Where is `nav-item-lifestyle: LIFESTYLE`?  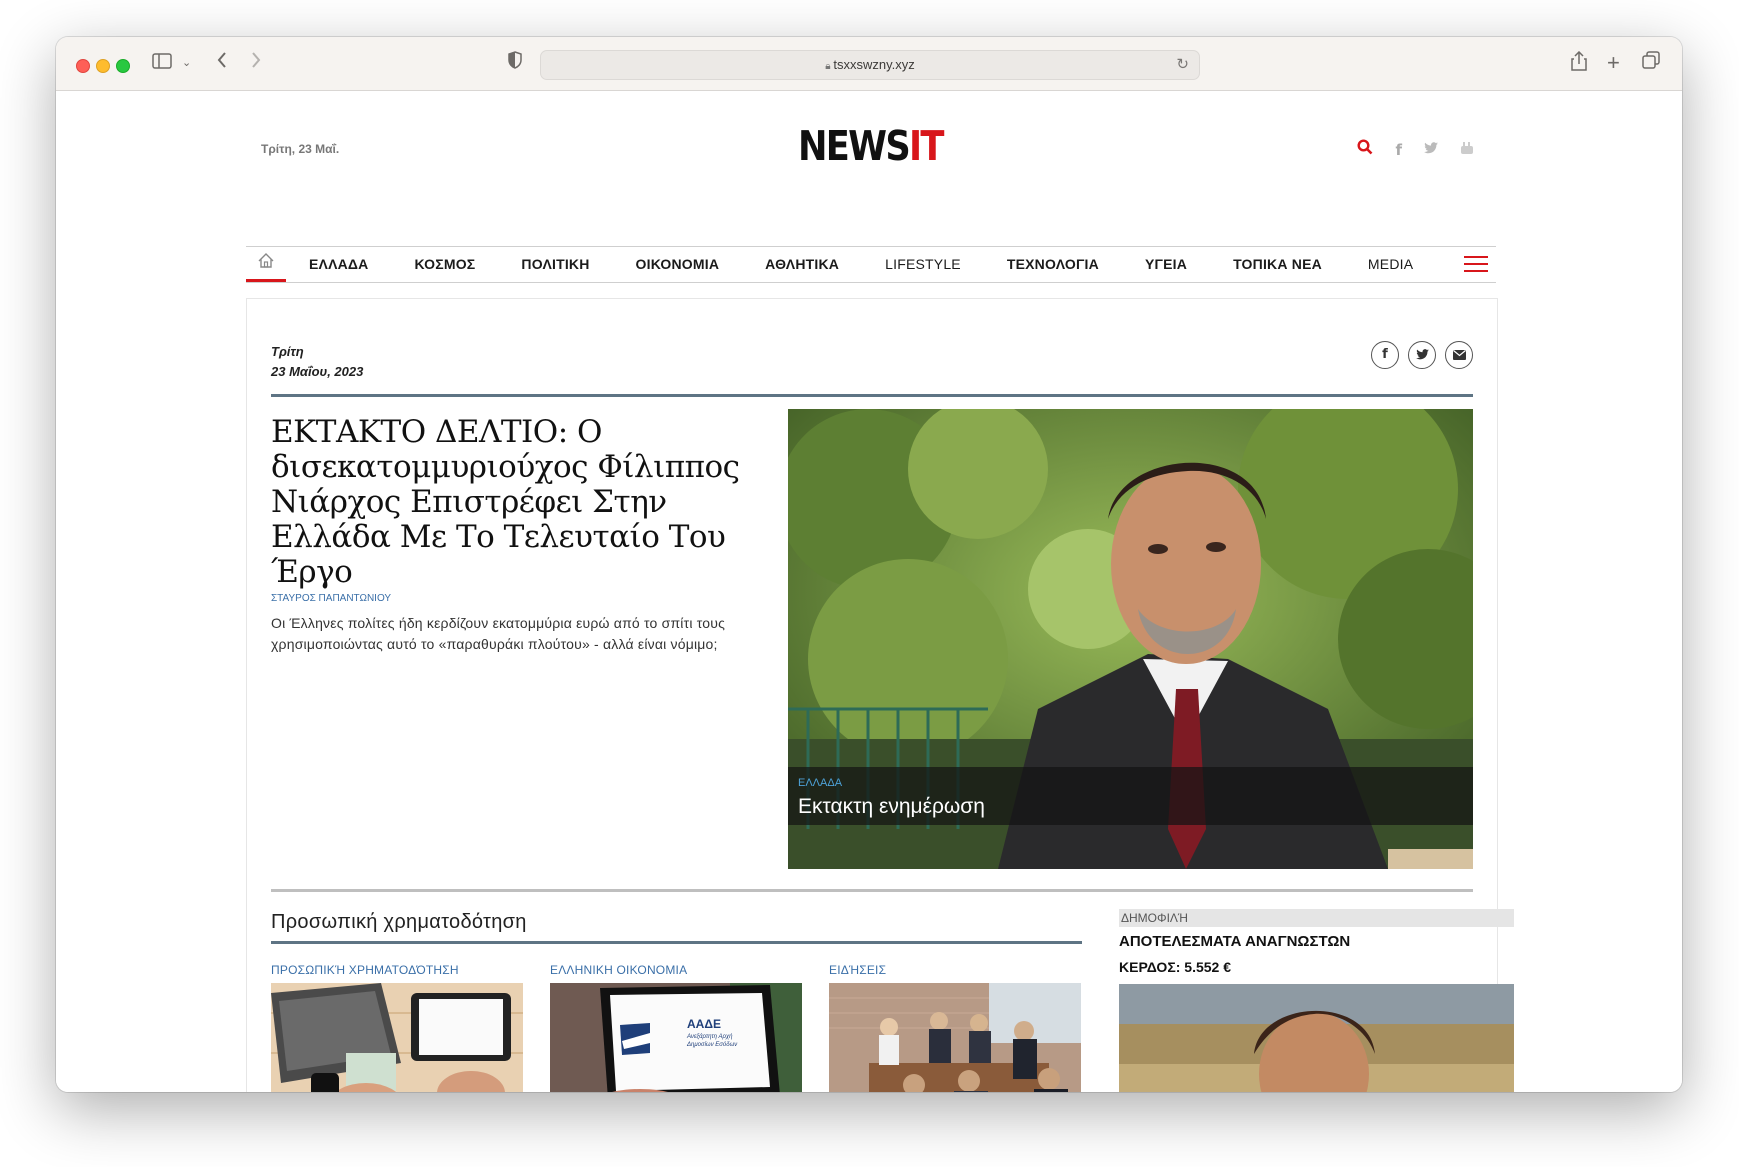 nav-item-lifestyle: LIFESTYLE is located at coordinates (923, 264).